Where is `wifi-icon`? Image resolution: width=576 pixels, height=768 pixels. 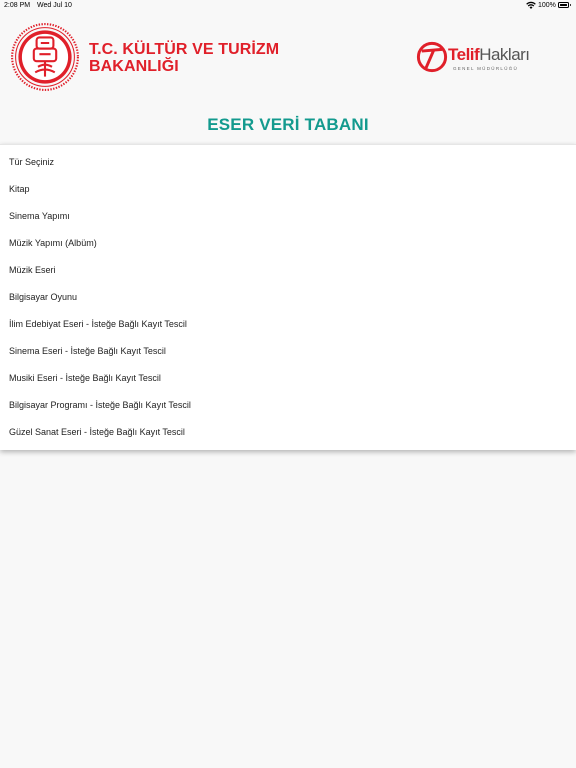
wifi-icon is located at coordinates (531, 5).